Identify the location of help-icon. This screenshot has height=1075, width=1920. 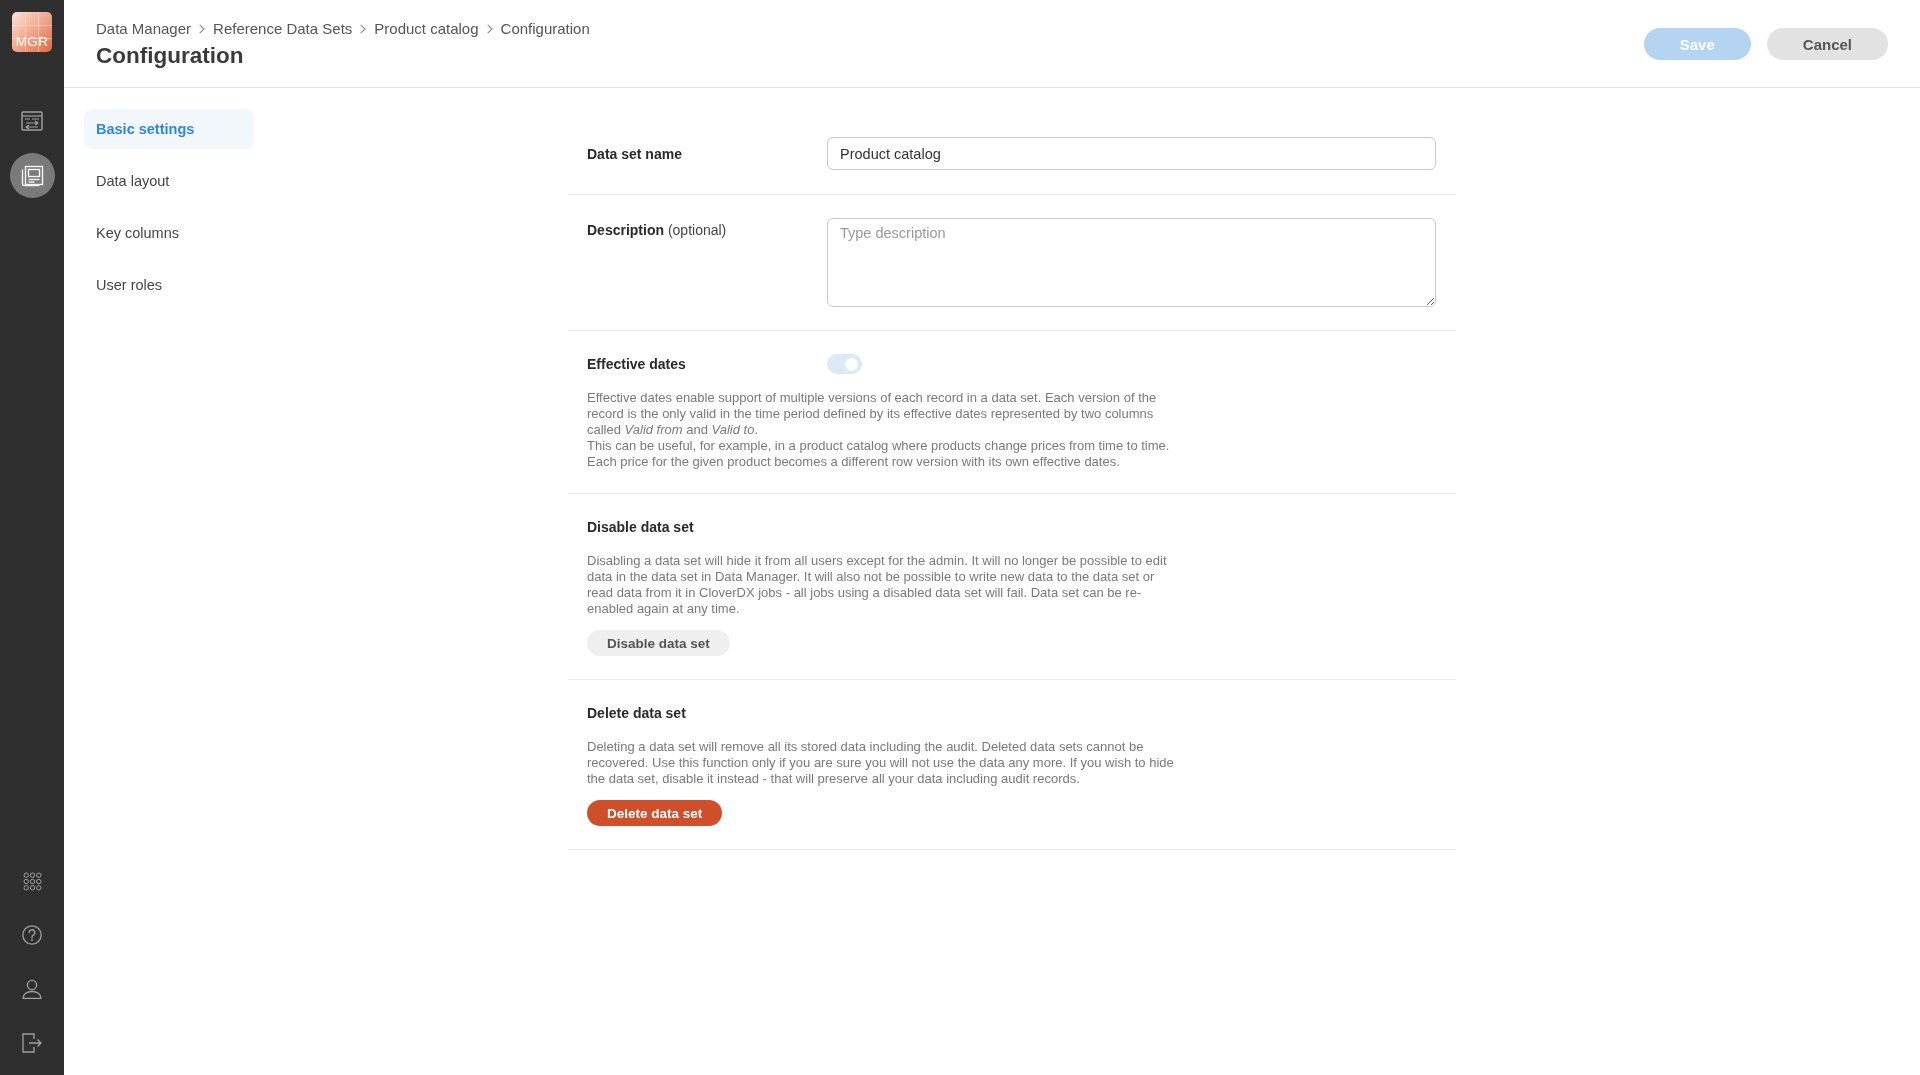
(32, 935).